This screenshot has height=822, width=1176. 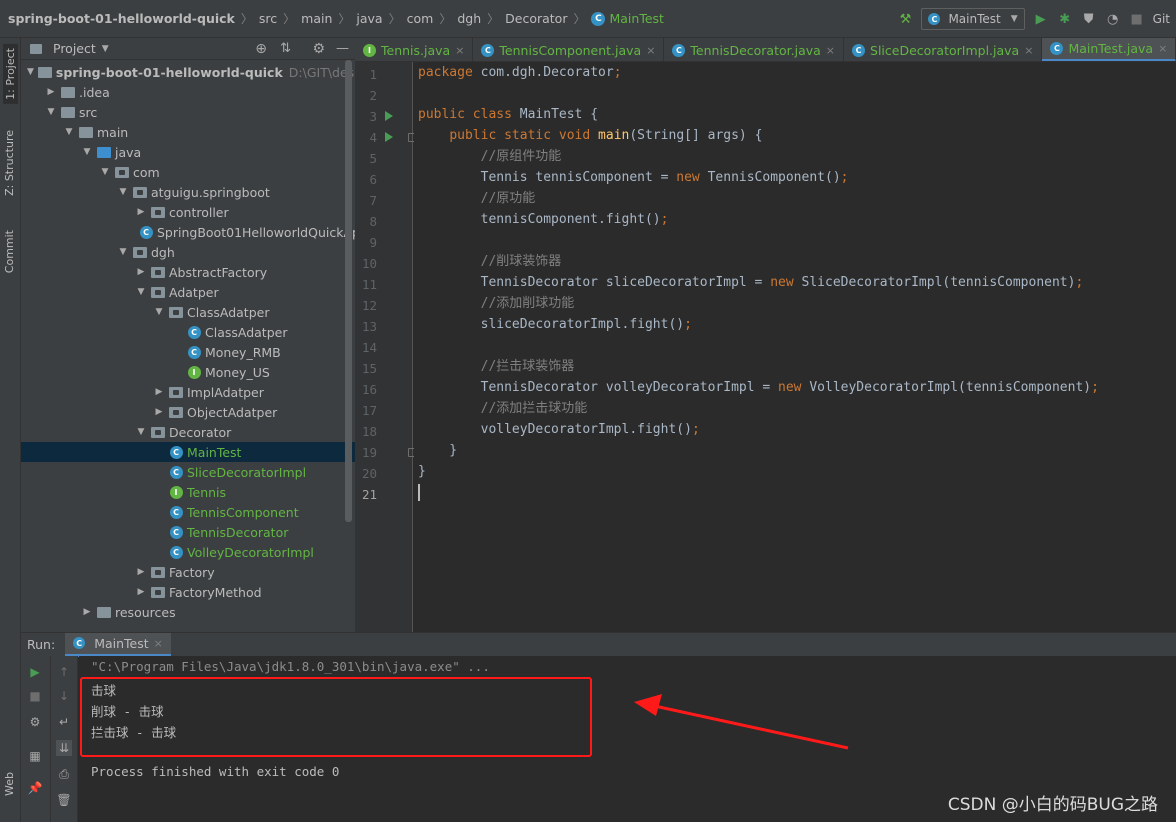 What do you see at coordinates (316, 18) in the screenshot?
I see `breadcrumb-main: main` at bounding box center [316, 18].